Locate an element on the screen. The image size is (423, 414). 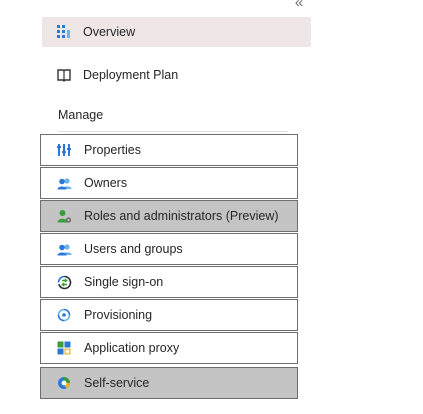
sidebar-item-label: Properties is located at coordinates (112, 150).